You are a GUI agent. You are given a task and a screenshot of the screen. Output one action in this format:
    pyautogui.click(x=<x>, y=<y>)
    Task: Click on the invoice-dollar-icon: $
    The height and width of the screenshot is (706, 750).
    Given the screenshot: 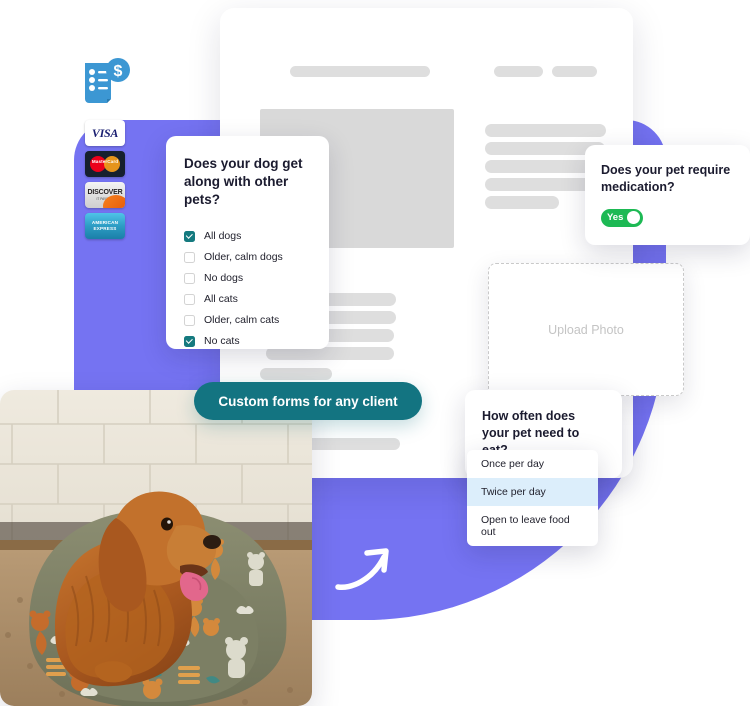 What is the action you would take?
    pyautogui.click(x=107, y=80)
    